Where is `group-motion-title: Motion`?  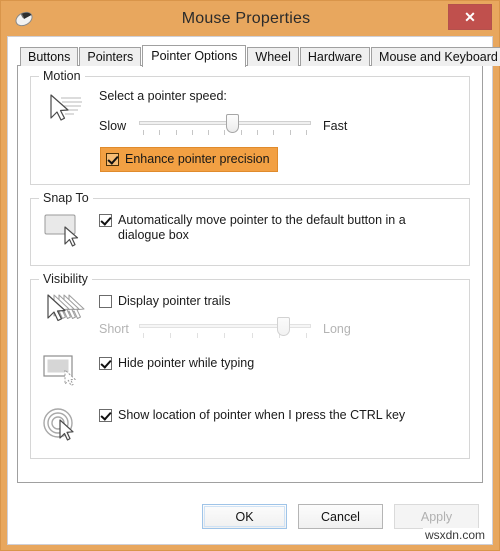
group-motion-title: Motion is located at coordinates (62, 76).